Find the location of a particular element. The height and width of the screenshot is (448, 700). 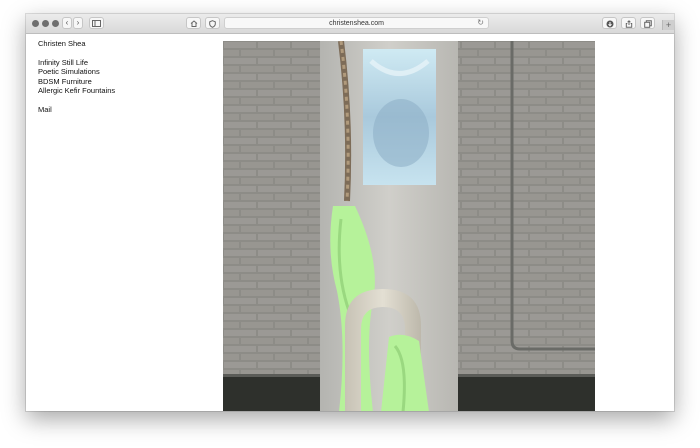

mail-link: Mail is located at coordinates (76, 109).